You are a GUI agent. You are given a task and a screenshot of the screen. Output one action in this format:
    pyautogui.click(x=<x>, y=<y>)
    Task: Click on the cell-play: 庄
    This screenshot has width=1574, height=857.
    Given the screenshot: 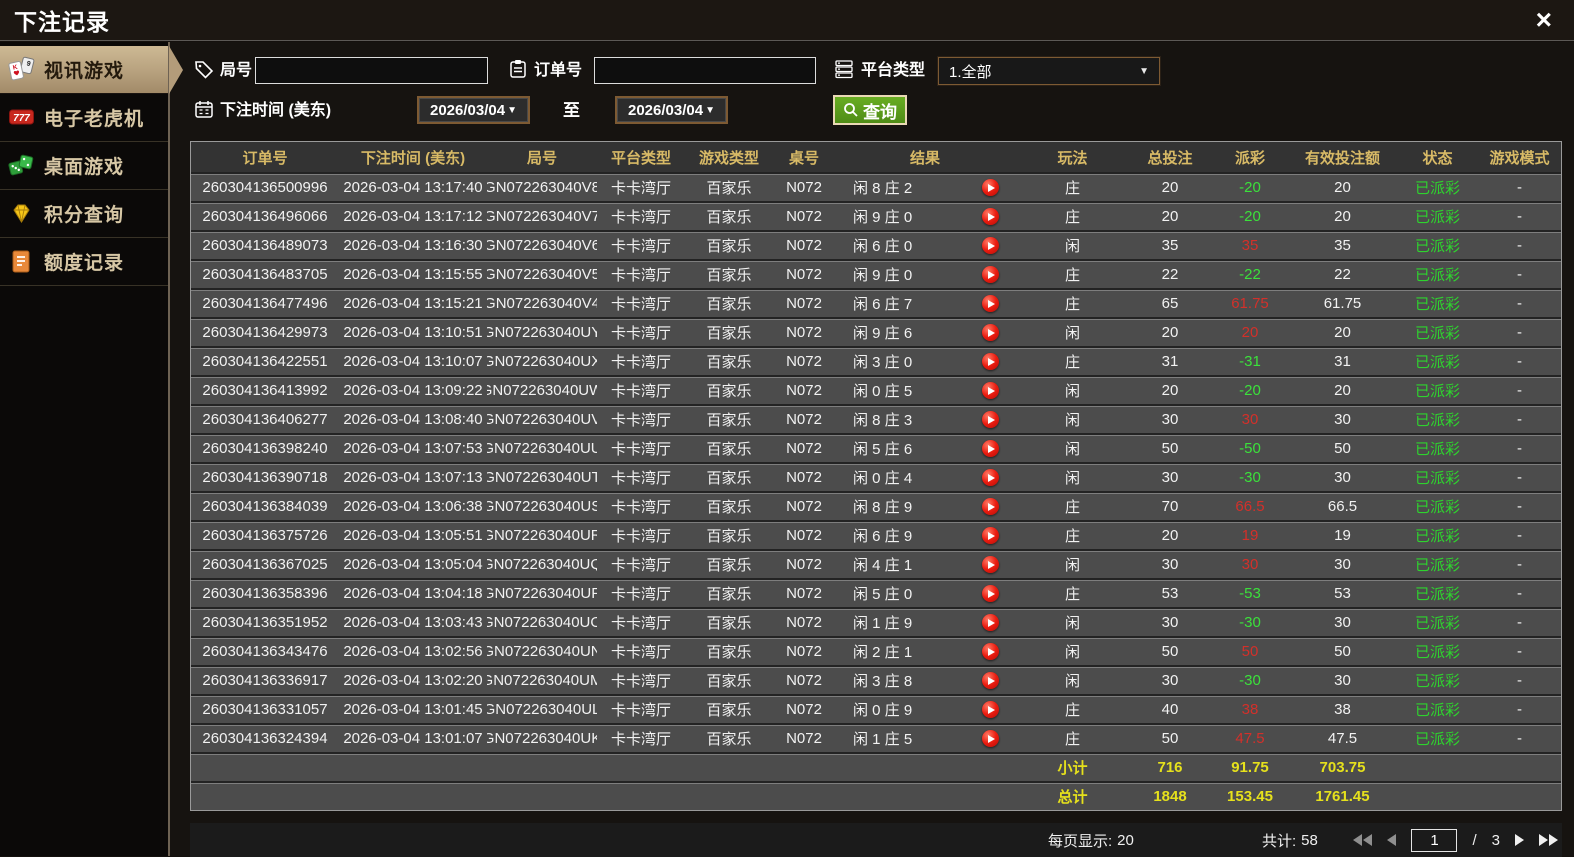 What is the action you would take?
    pyautogui.click(x=1072, y=506)
    